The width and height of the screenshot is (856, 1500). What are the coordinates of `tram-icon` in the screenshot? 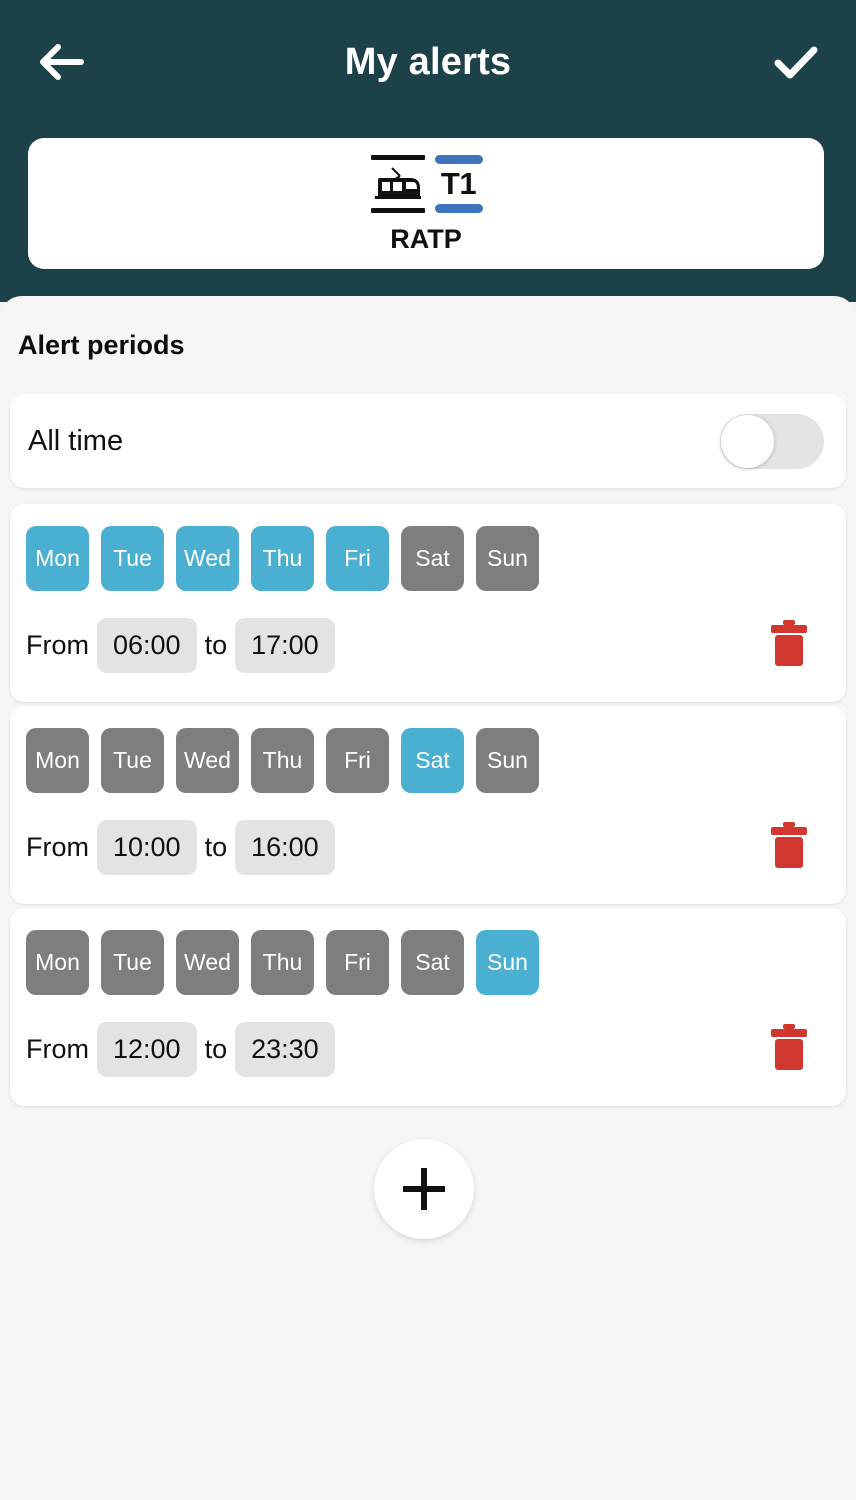 It's located at (397, 182).